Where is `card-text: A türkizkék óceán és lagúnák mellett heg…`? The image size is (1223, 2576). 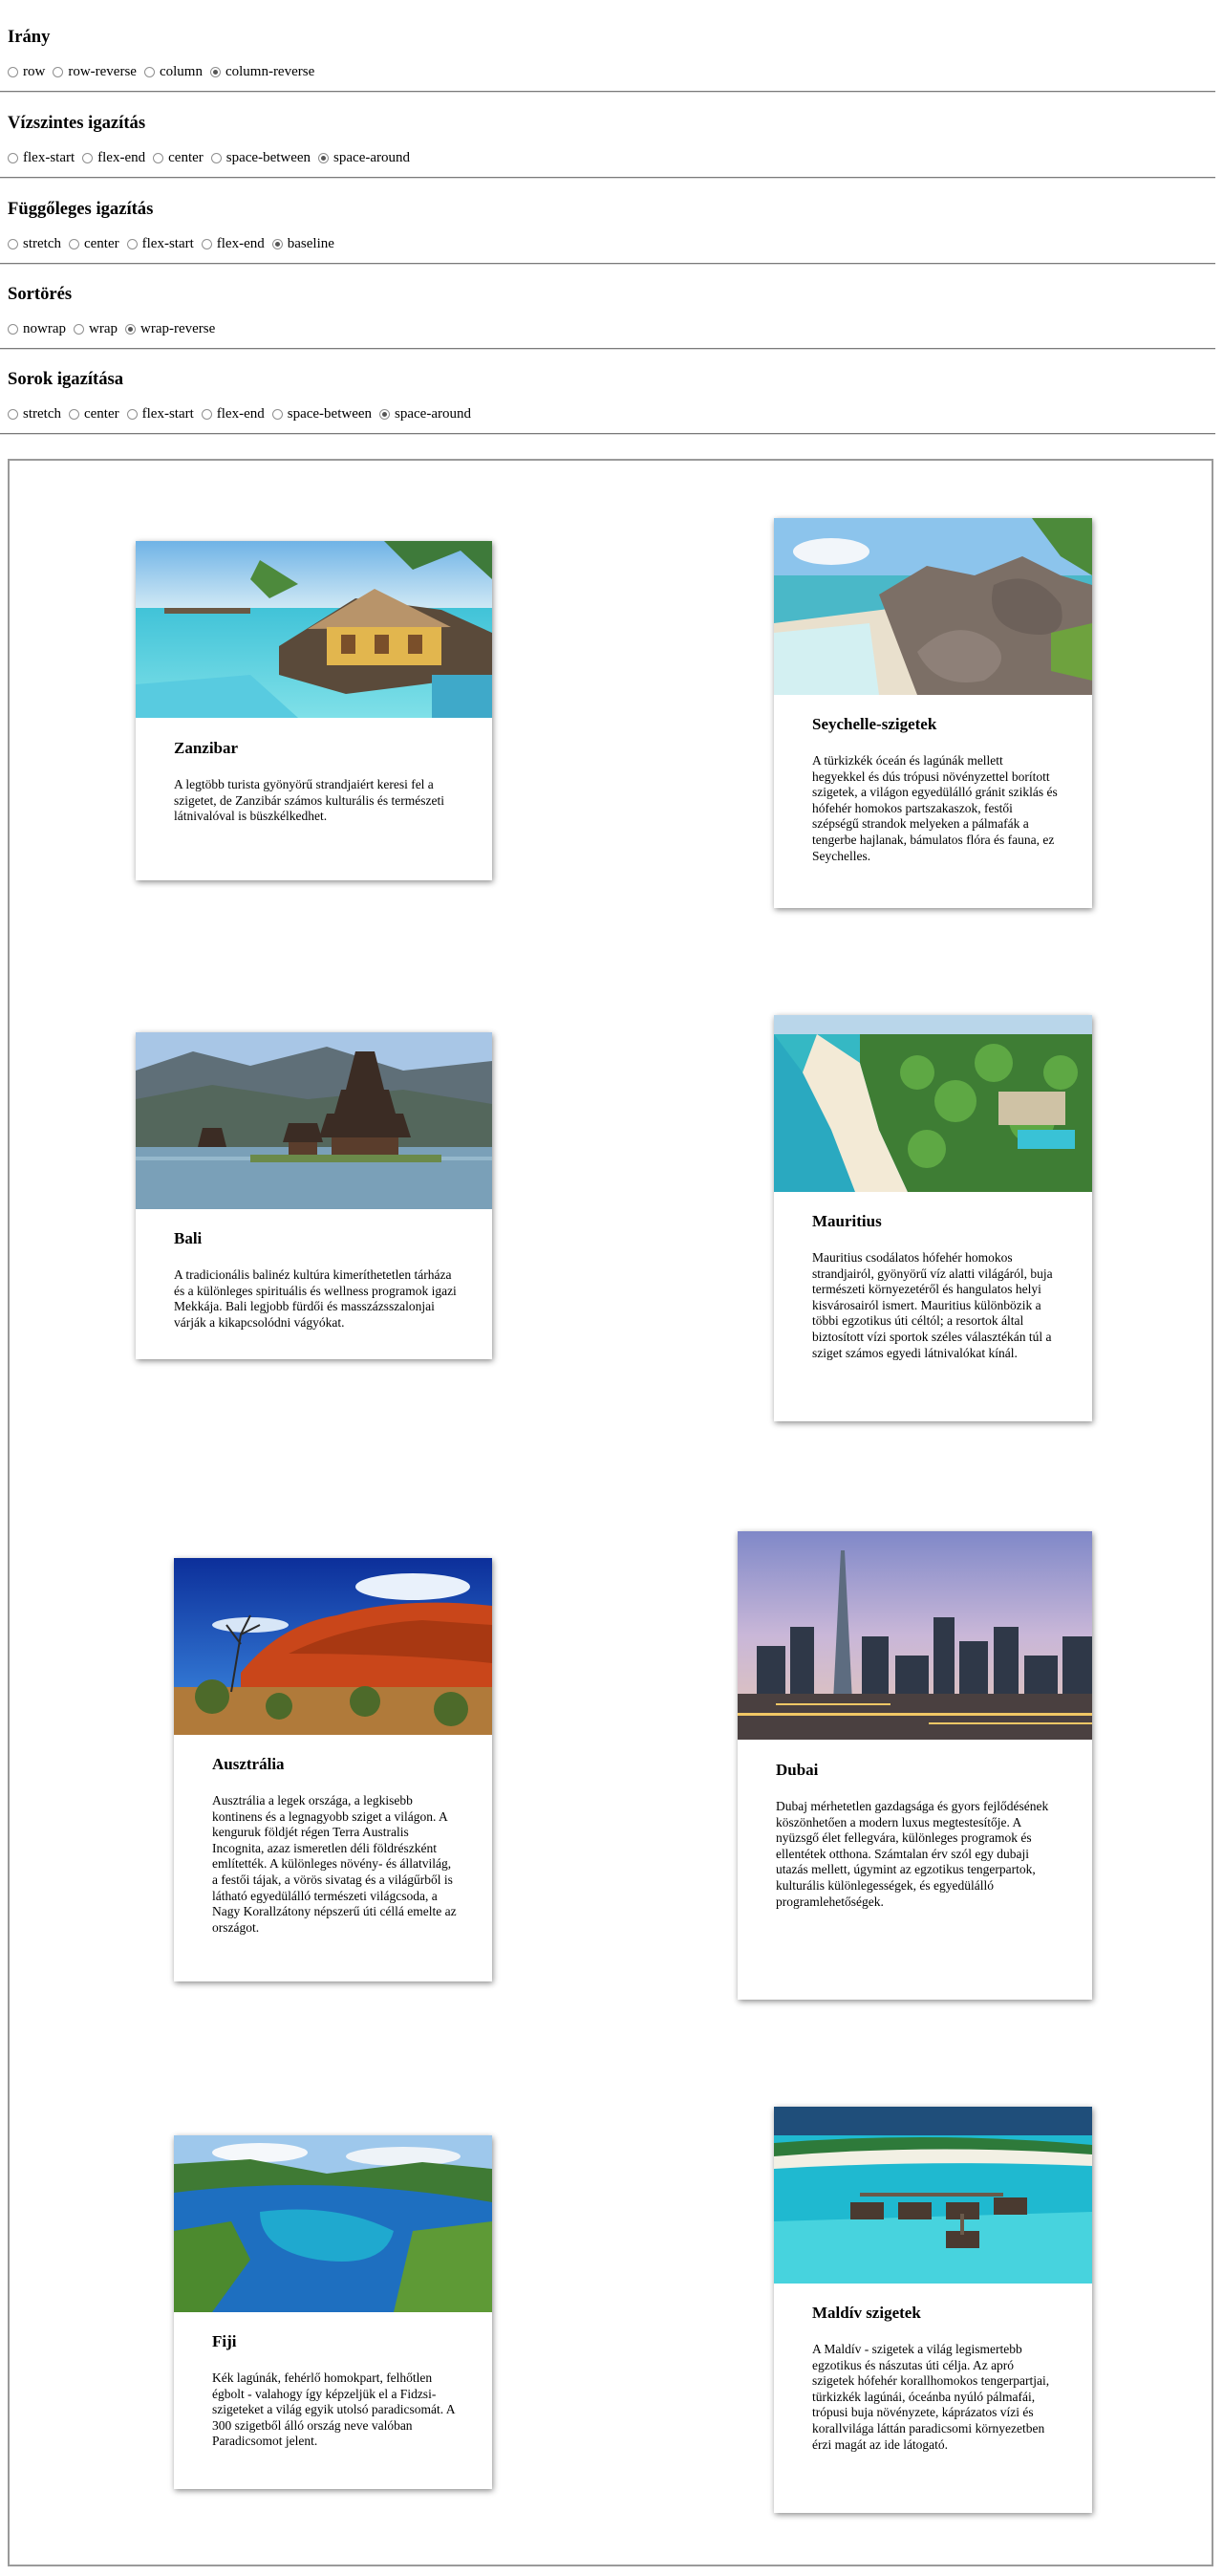
card-text: A türkizkék óceán és lagúnák mellett heg… is located at coordinates (935, 808).